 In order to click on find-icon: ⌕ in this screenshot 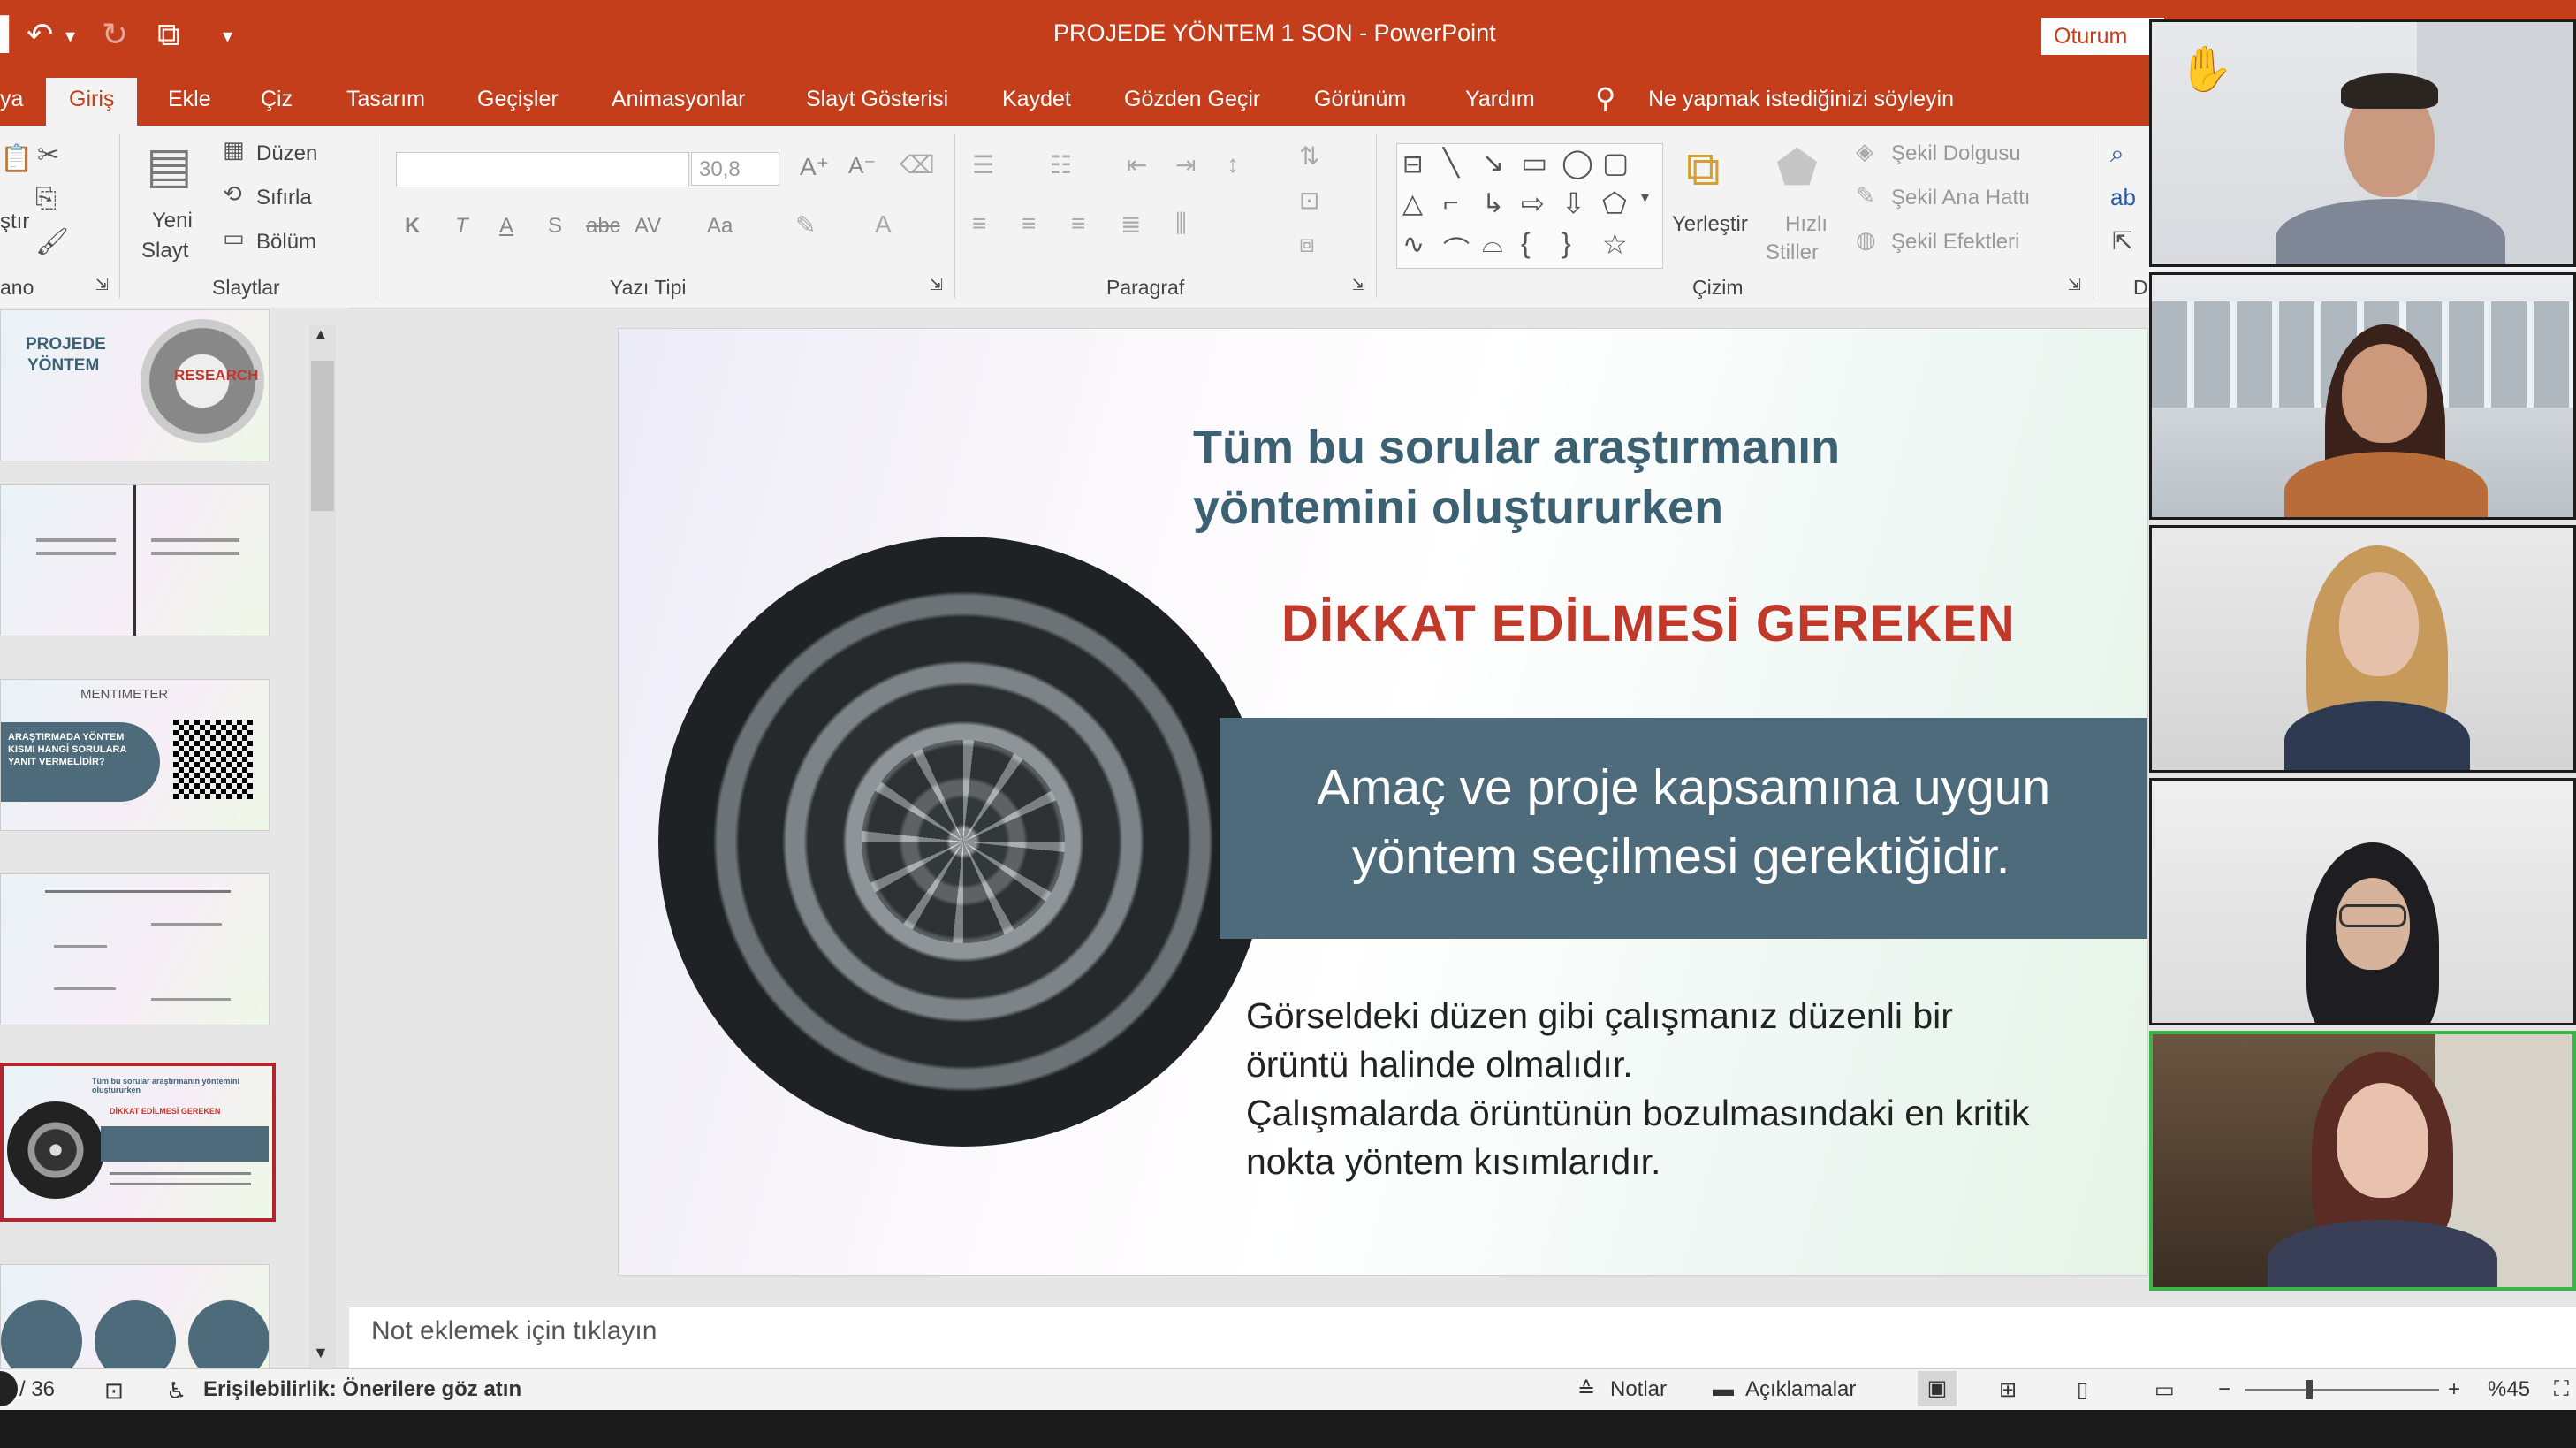, I will do `click(2117, 154)`.